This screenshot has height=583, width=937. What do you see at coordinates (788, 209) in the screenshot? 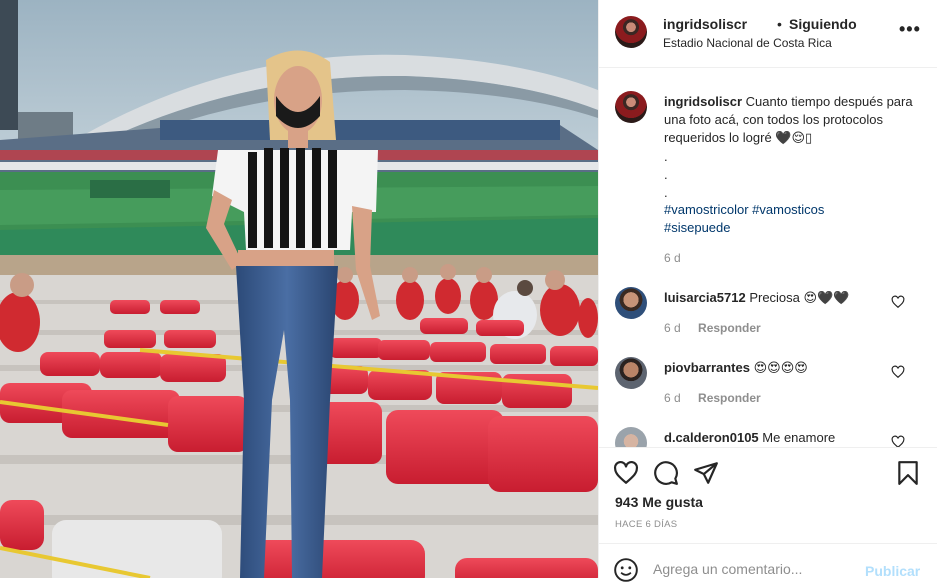
I see `hashtag-link: #vamosticos` at bounding box center [788, 209].